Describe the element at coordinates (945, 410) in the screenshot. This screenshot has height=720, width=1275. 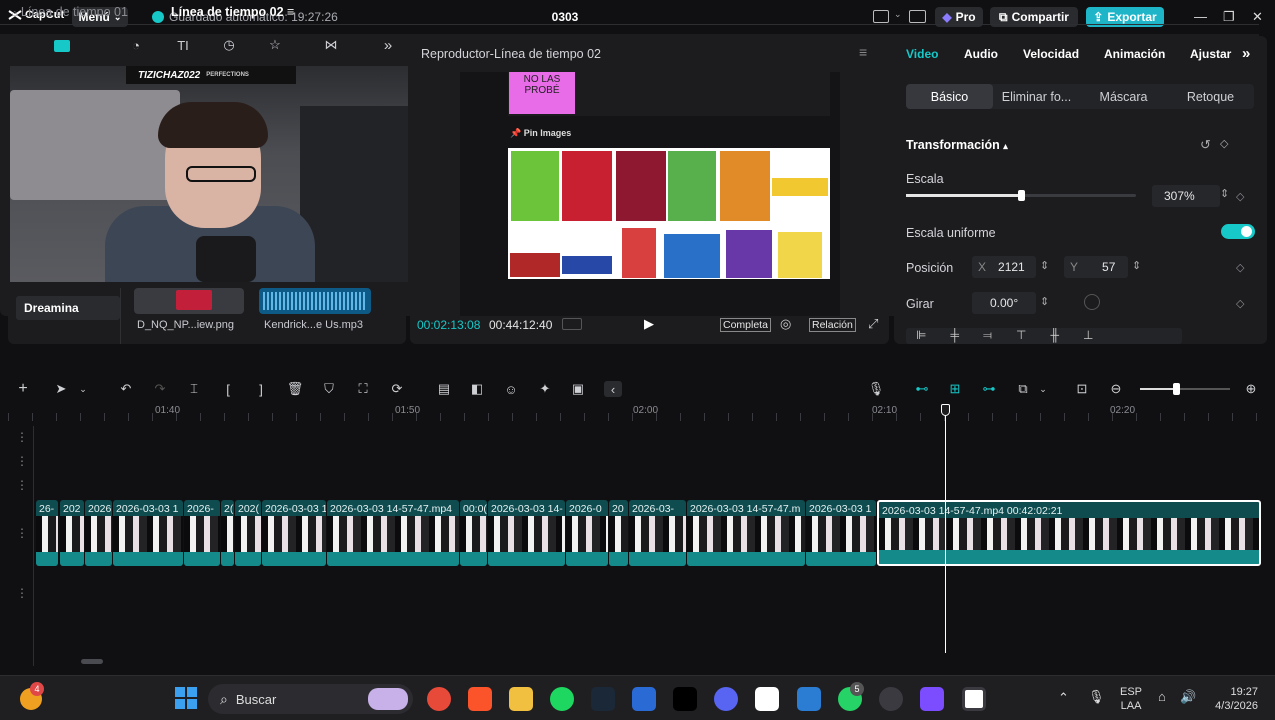
I see `playhead-handle` at that location.